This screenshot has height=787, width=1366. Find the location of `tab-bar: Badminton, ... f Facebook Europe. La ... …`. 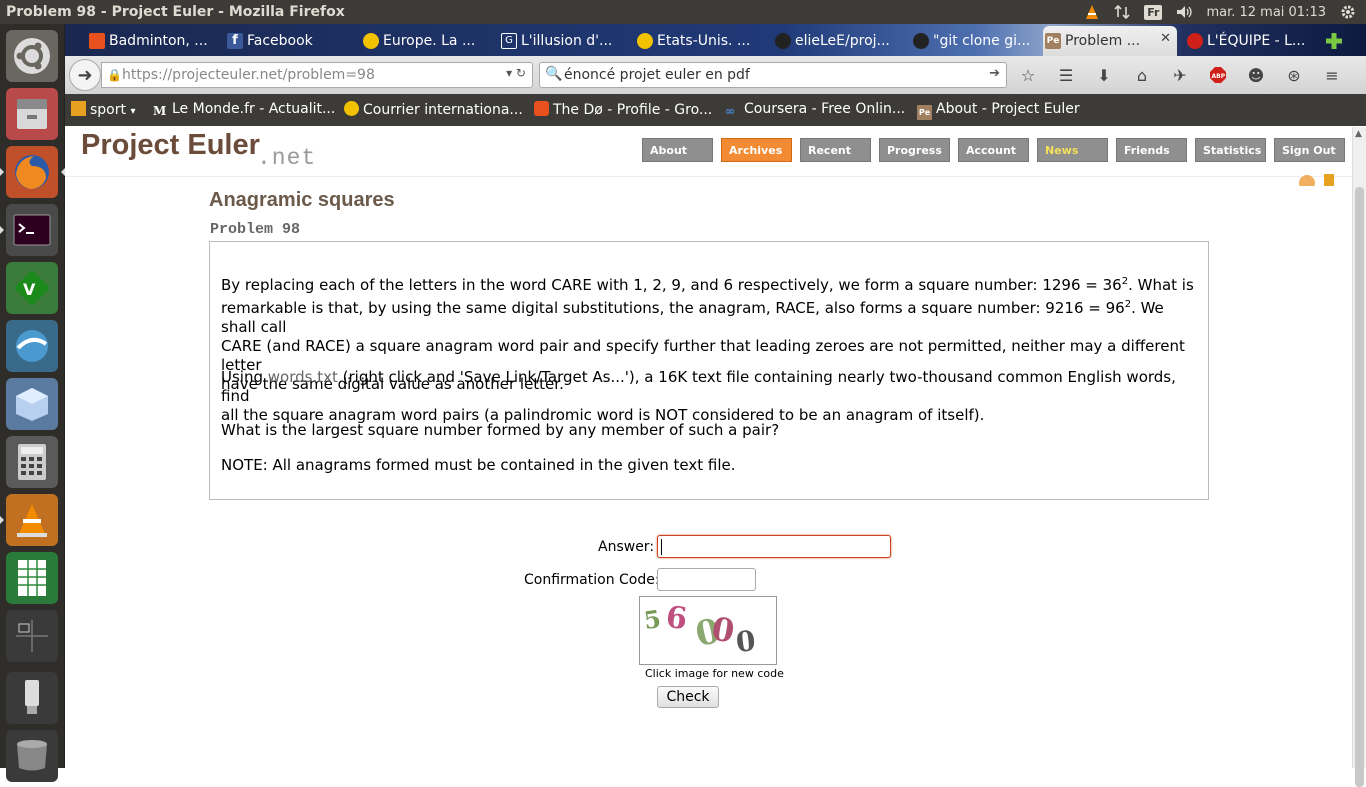

tab-bar: Badminton, ... f Facebook Europe. La ... … is located at coordinates (715, 40).